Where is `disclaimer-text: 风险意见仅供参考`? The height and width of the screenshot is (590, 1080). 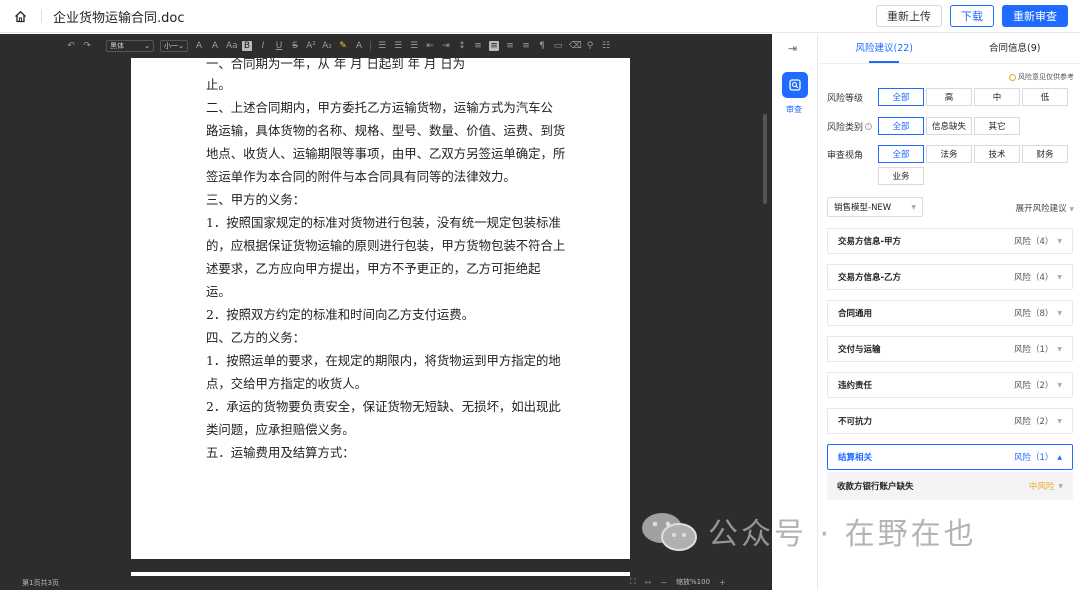
disclaimer-text: 风险意见仅供参考 is located at coordinates (1046, 77).